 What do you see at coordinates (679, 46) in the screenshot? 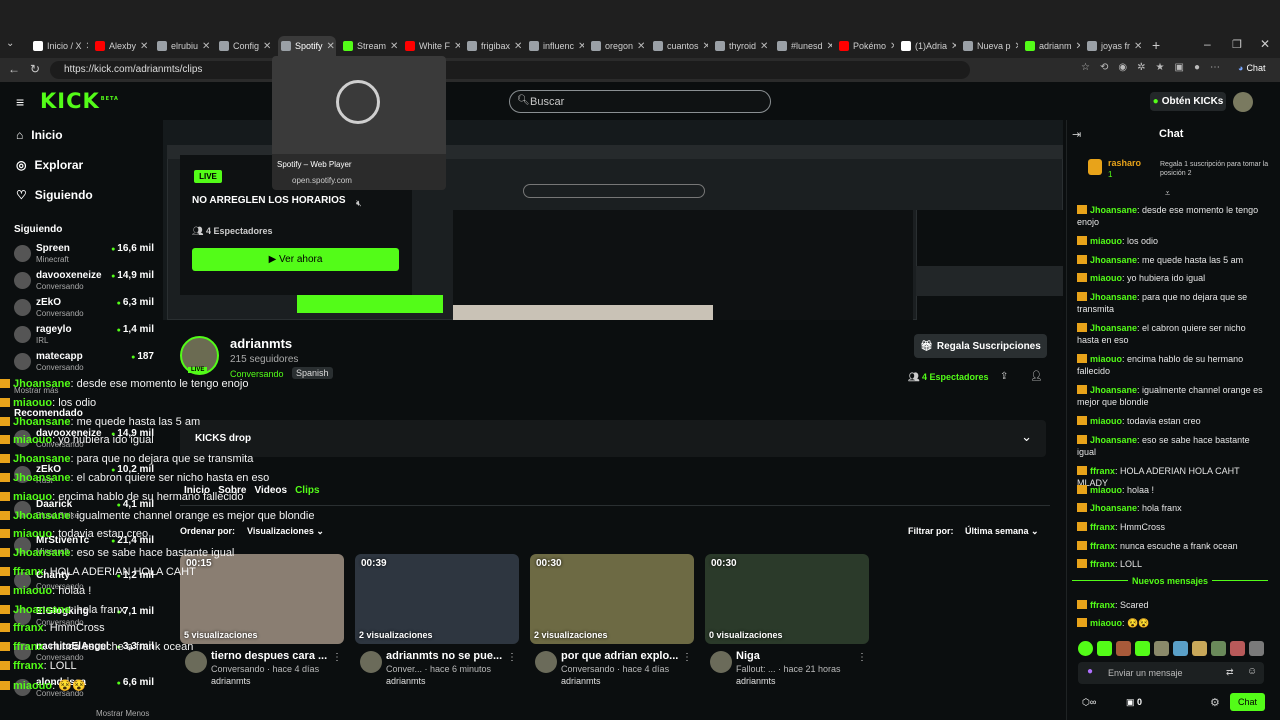
I see `browser-tab: cuantos ✕` at bounding box center [679, 46].